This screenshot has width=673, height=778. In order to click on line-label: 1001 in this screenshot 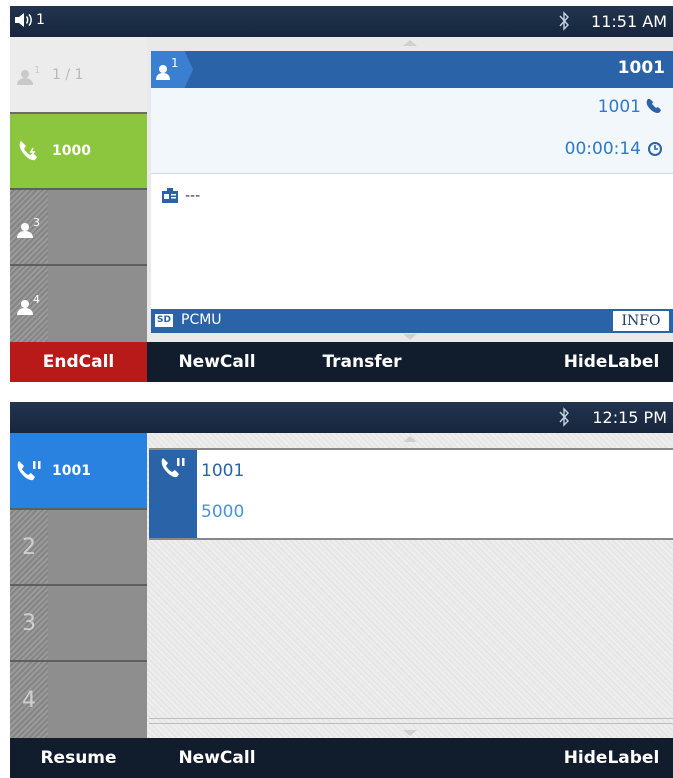, I will do `click(71, 470)`.